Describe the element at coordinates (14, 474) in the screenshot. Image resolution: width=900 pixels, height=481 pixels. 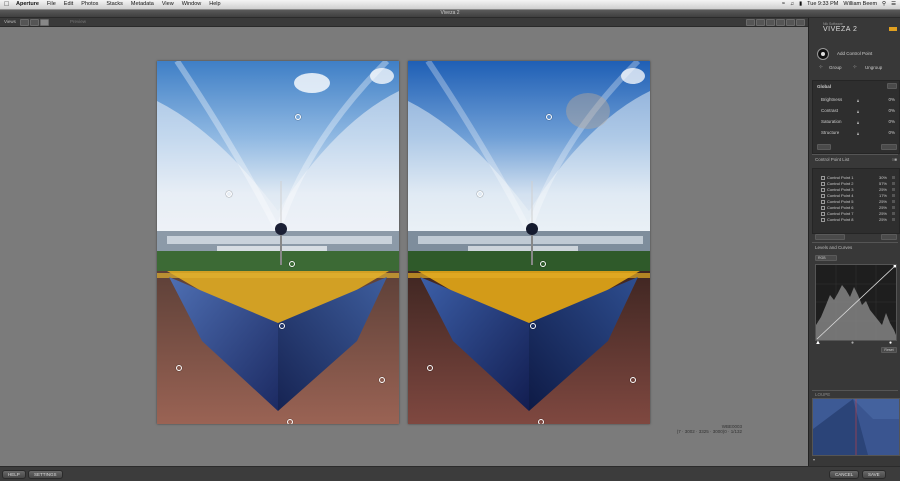
I see `help-button: HELP` at that location.